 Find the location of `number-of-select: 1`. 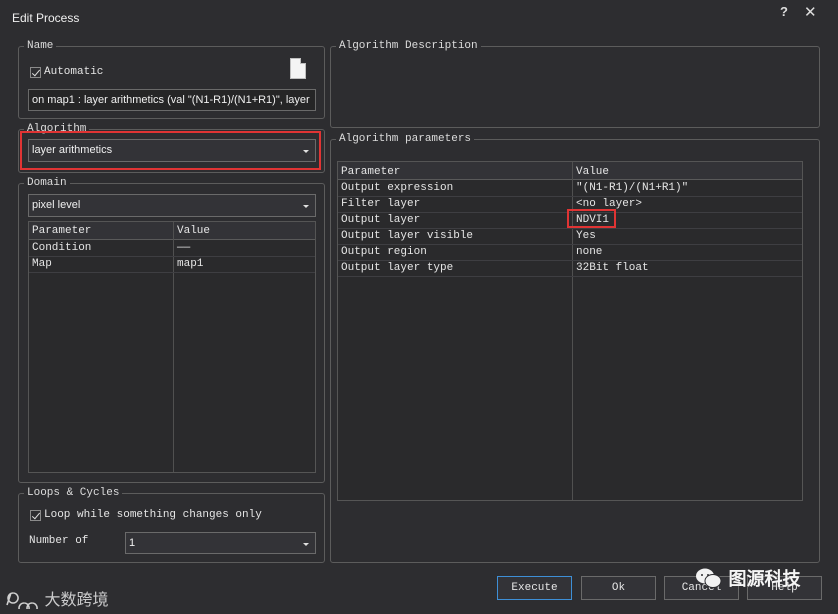

number-of-select: 1 is located at coordinates (220, 543).